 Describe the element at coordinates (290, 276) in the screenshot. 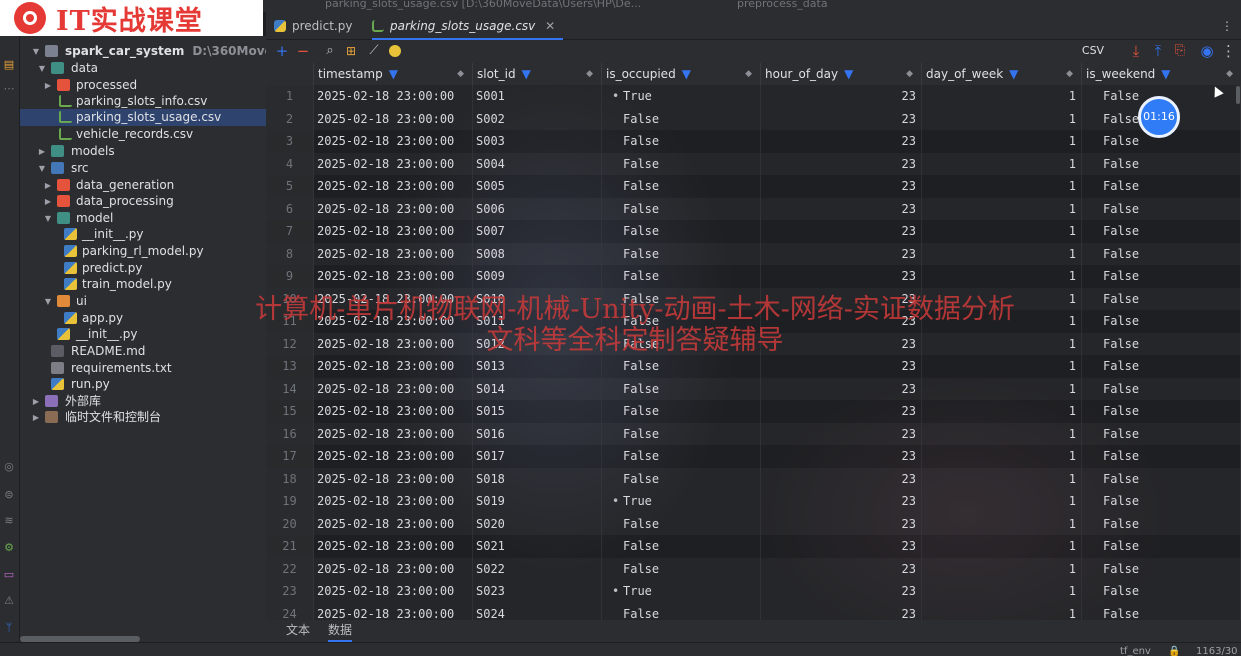

I see `row-number: 9` at that location.